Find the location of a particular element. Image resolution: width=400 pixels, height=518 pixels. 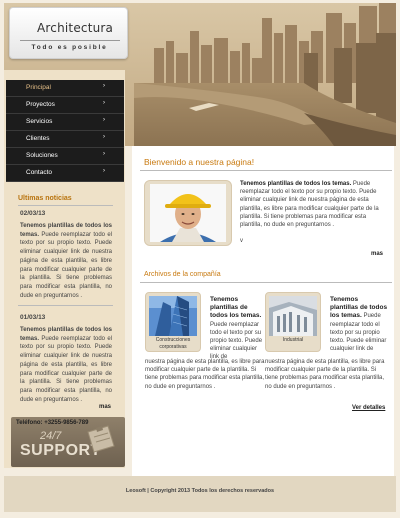

nav-item-label: Soluciones is located at coordinates (42, 155).